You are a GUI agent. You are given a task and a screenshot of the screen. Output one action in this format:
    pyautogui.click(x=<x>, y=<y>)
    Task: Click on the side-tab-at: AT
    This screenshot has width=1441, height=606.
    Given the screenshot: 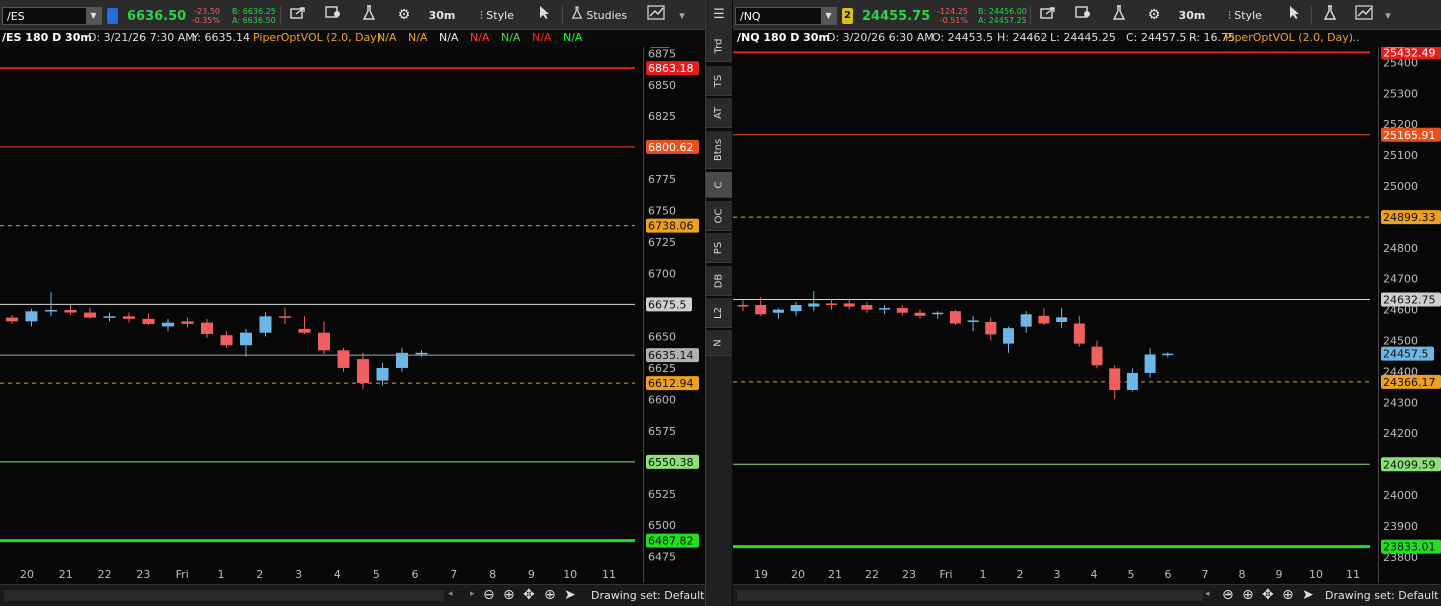 What is the action you would take?
    pyautogui.click(x=719, y=113)
    